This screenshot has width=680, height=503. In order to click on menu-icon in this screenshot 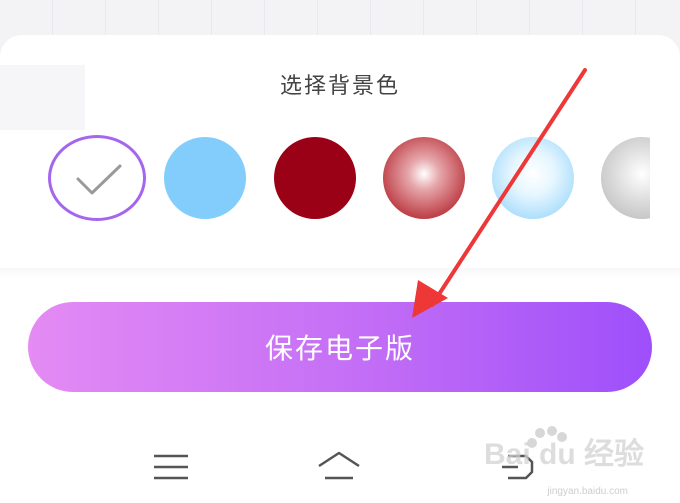, I will do `click(172, 468)`.